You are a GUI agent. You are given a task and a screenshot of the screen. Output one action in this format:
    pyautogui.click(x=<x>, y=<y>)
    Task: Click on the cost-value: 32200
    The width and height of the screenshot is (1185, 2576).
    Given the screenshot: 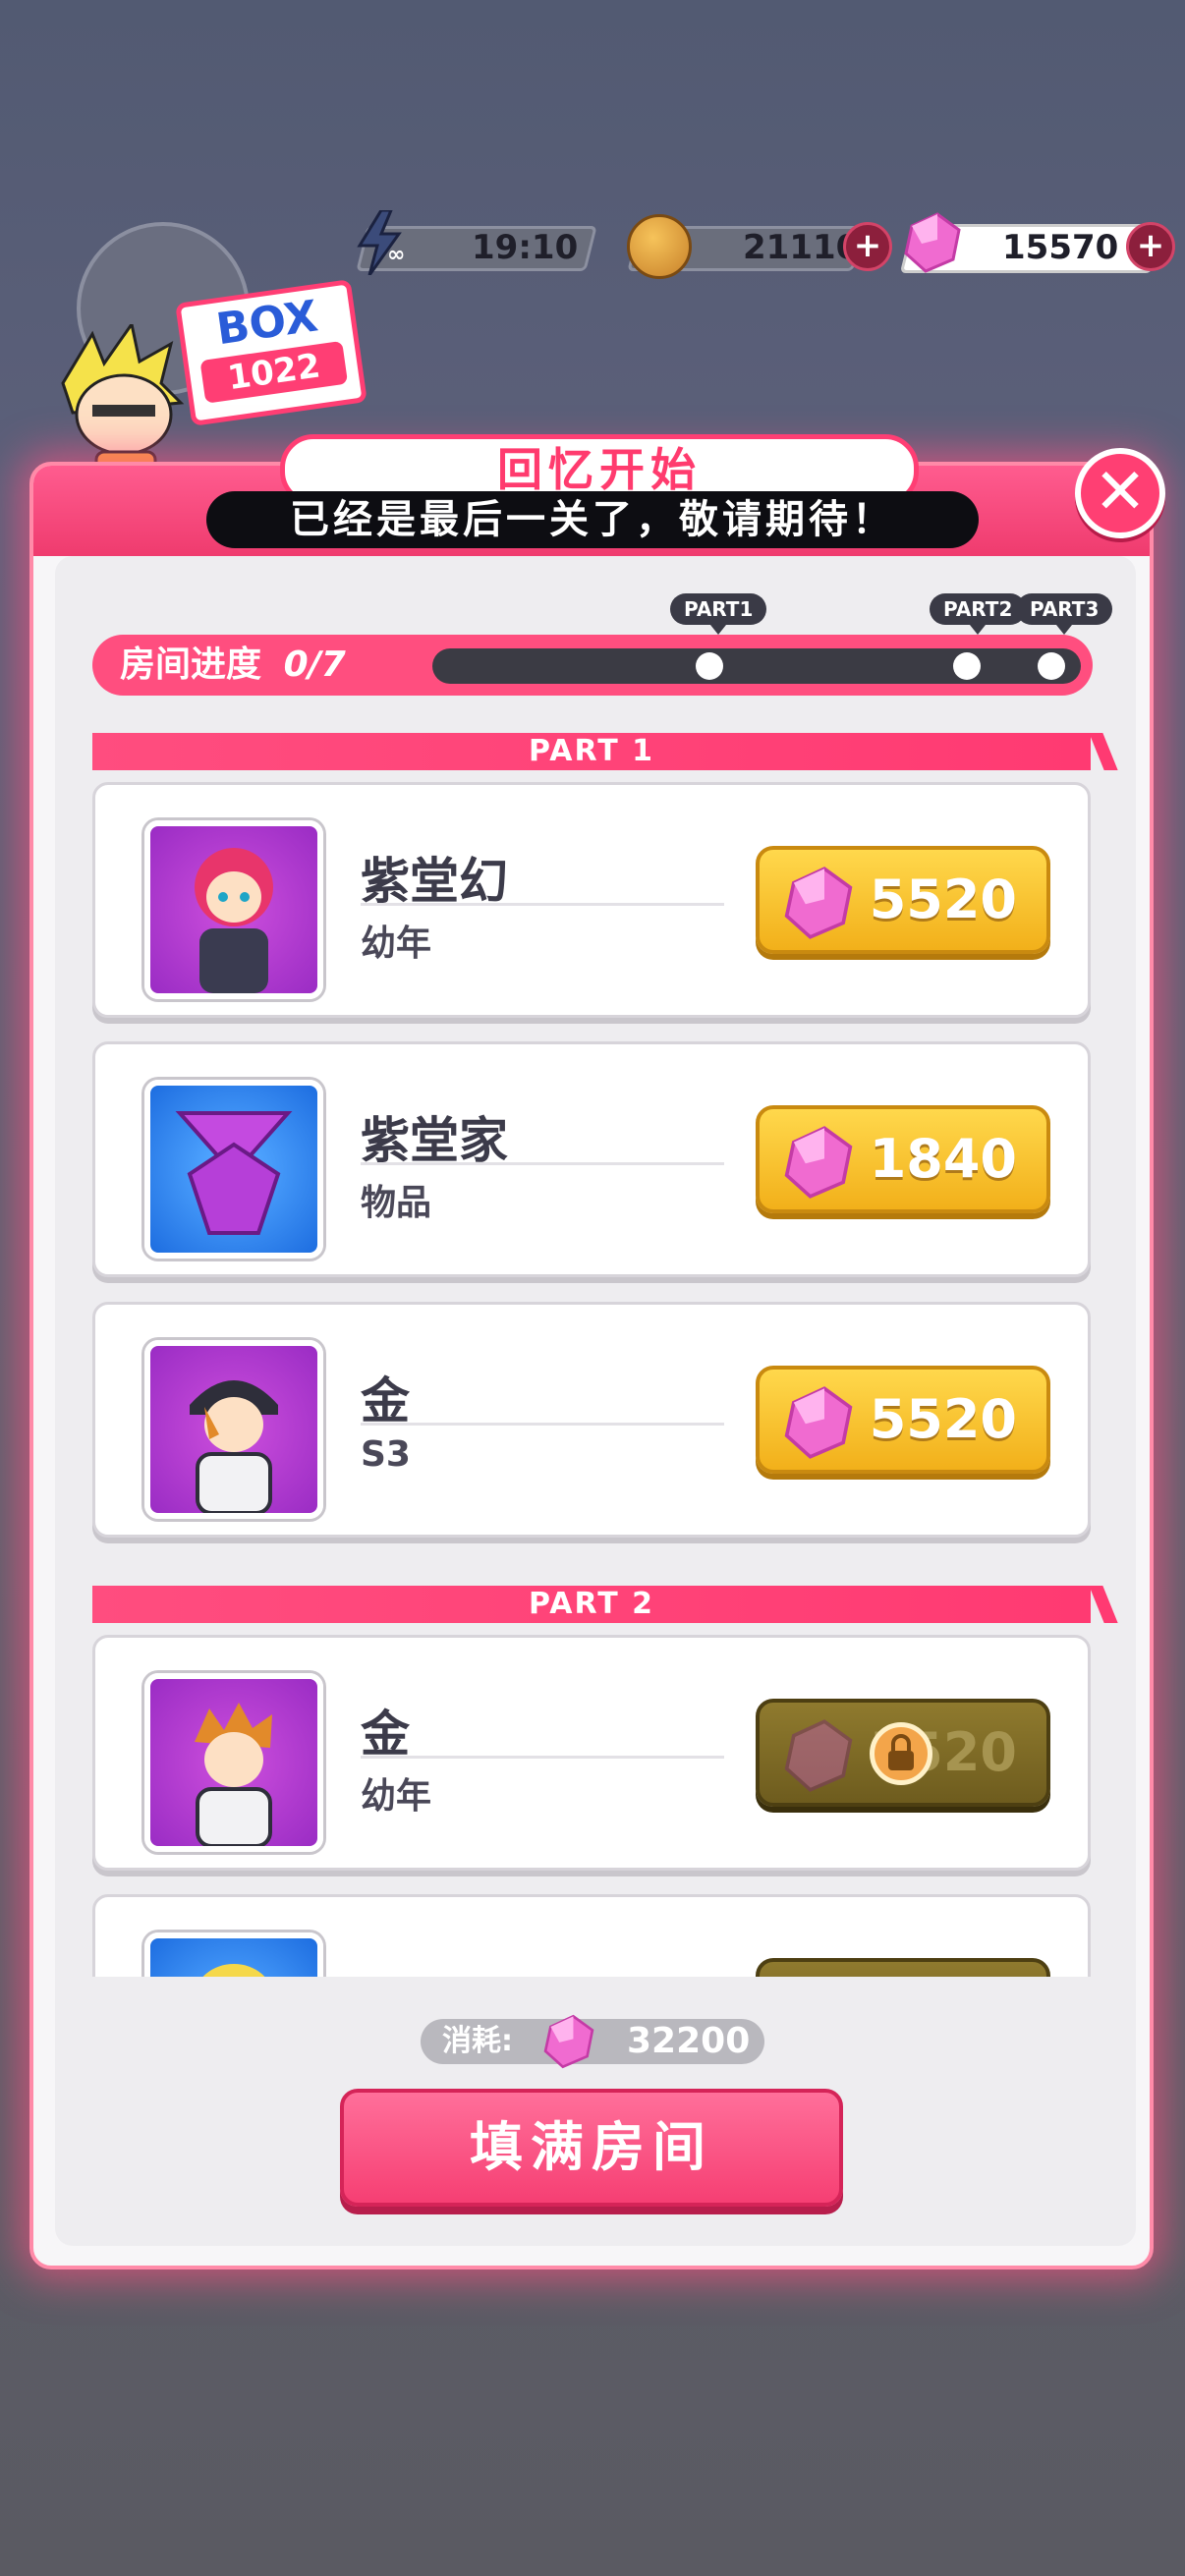 What is the action you would take?
    pyautogui.click(x=689, y=2041)
    